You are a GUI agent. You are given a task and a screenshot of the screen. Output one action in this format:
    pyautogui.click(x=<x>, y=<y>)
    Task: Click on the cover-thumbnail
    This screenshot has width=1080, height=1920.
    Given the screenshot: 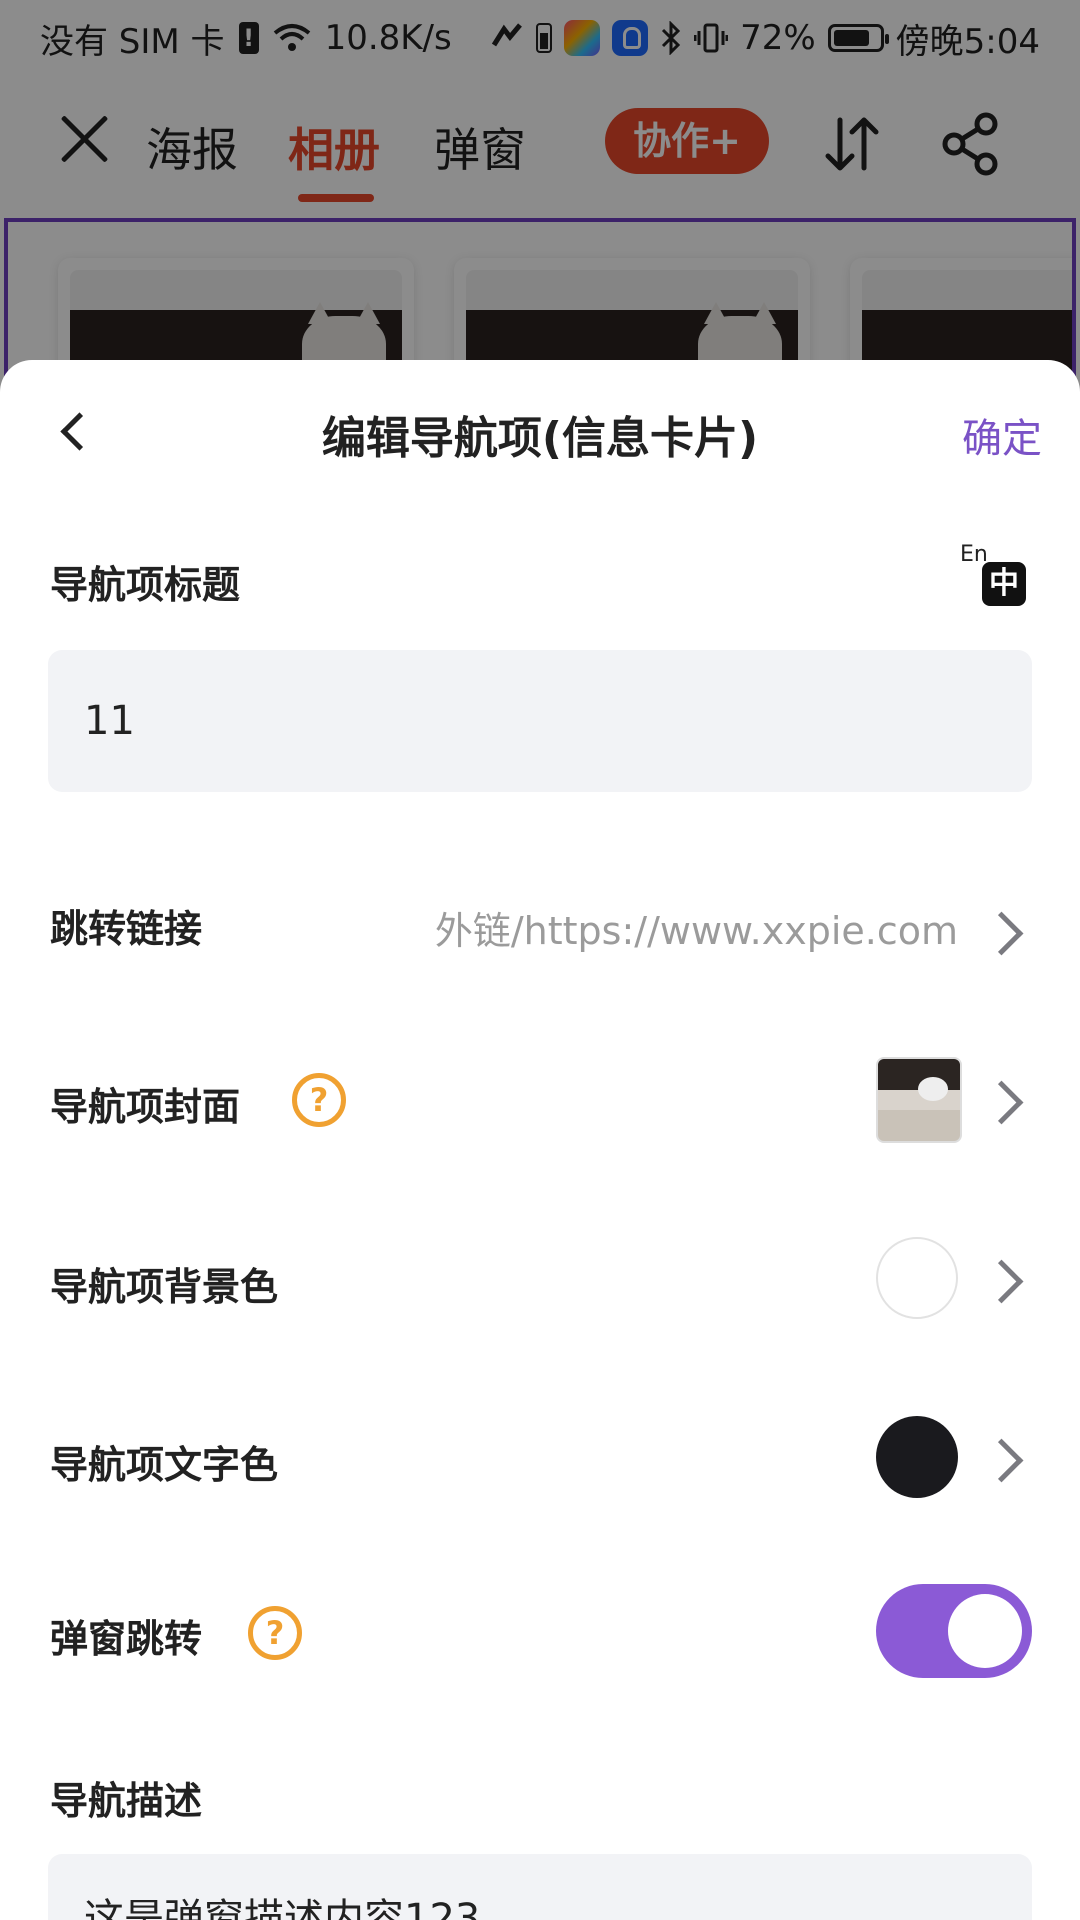 What is the action you would take?
    pyautogui.click(x=919, y=1100)
    